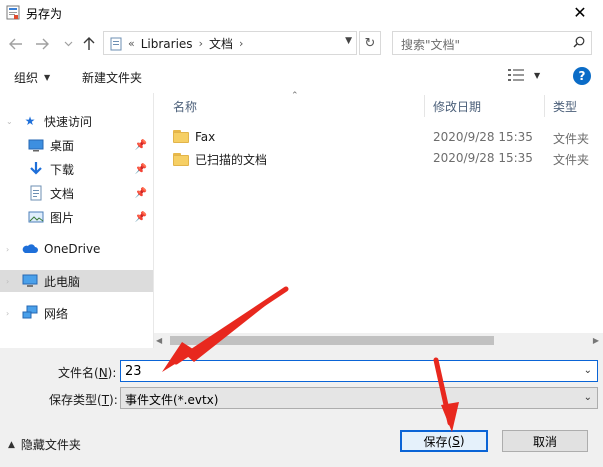 The width and height of the screenshot is (603, 467). Describe the element at coordinates (194, 137) in the screenshot. I see `file-name-cell: Fax` at that location.